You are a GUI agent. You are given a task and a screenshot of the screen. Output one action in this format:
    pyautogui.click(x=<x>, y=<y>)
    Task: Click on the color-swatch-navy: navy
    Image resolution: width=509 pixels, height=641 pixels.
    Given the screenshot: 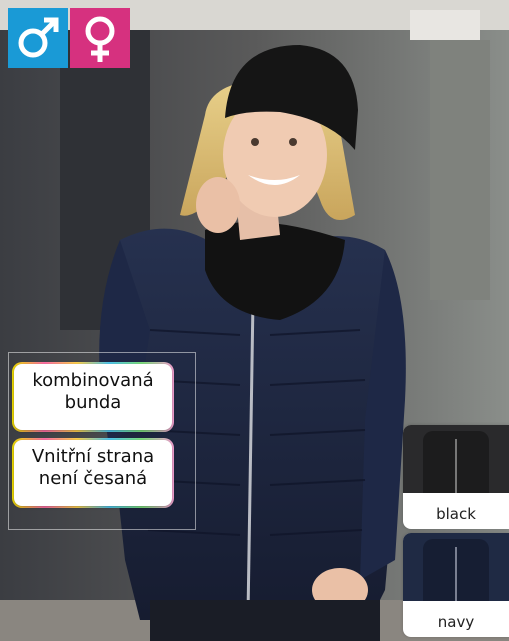 What is the action you would take?
    pyautogui.click(x=456, y=585)
    